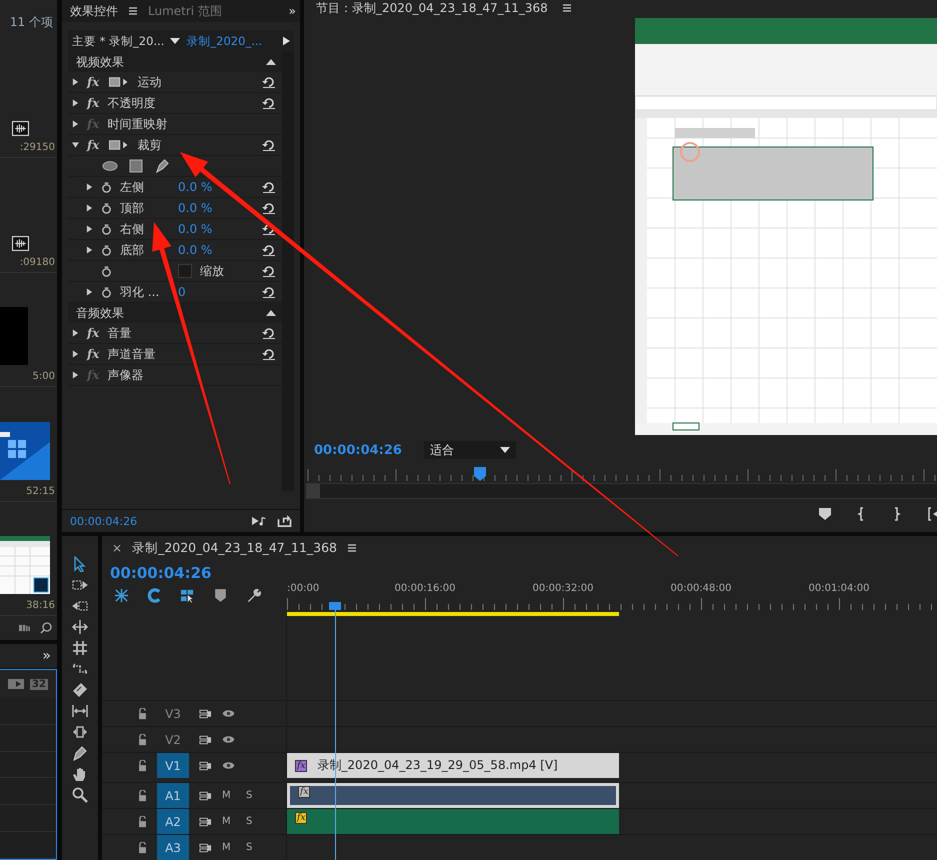 This screenshot has width=937, height=860. What do you see at coordinates (154, 595) in the screenshot?
I see `snap-icon` at bounding box center [154, 595].